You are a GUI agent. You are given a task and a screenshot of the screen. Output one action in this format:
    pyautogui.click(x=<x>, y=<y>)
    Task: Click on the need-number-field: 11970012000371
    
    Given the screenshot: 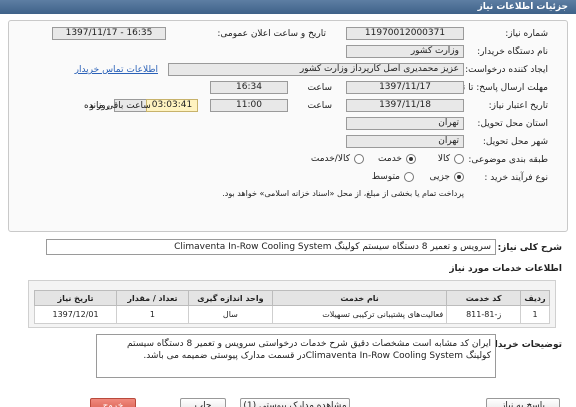 What is the action you would take?
    pyautogui.click(x=405, y=33)
    